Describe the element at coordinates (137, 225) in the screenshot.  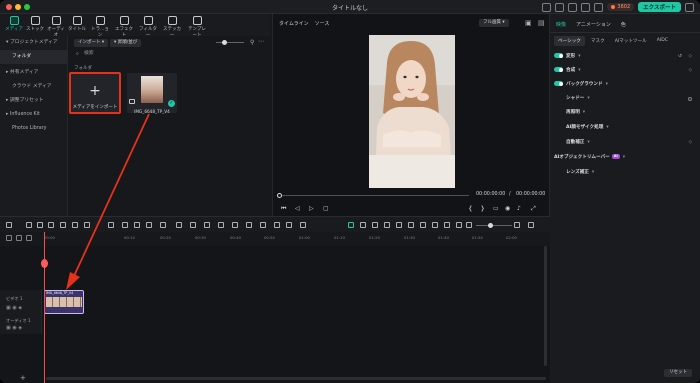
I see `speed-icon` at that location.